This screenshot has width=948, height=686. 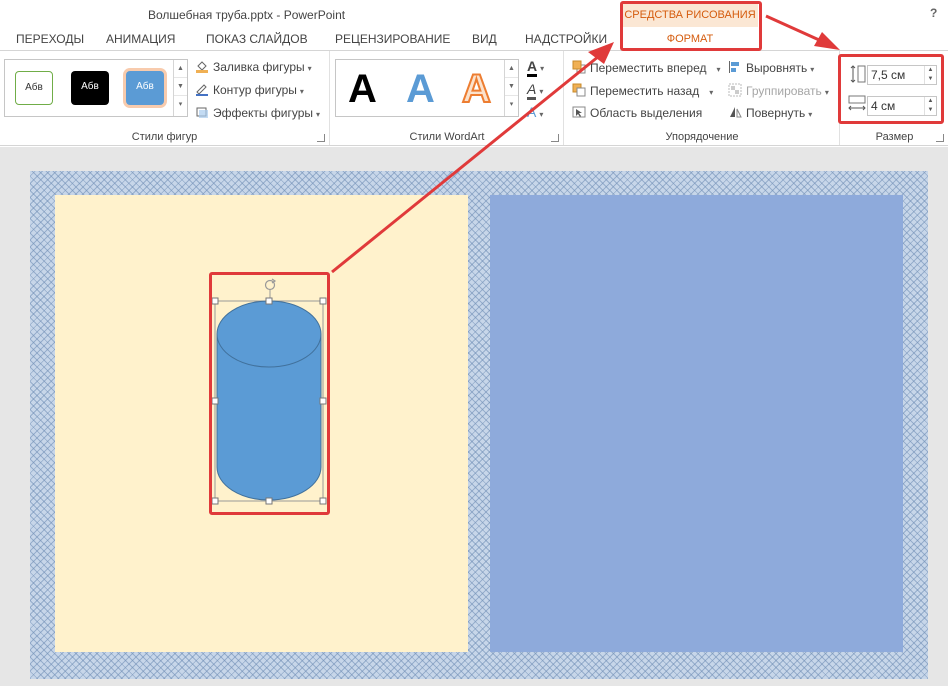 I want to click on gallery-scroll: ▲ ▼ ▾, so click(x=180, y=88).